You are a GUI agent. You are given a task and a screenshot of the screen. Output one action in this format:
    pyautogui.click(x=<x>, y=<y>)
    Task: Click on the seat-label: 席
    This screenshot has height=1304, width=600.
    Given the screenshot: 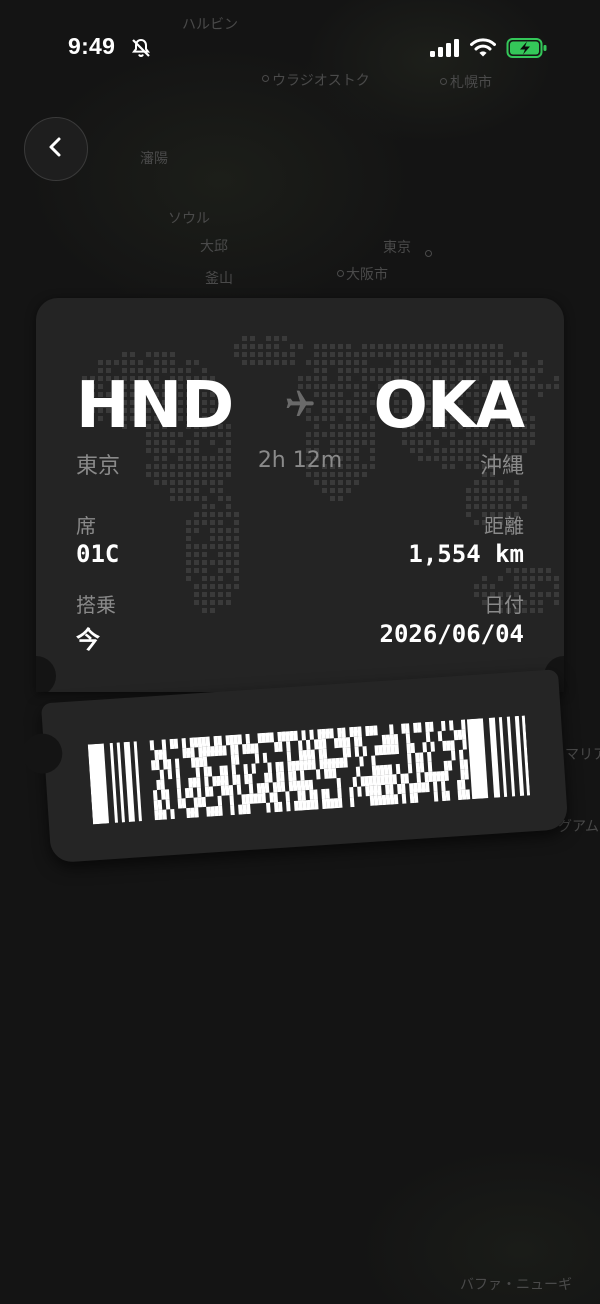 What is the action you would take?
    pyautogui.click(x=86, y=526)
    